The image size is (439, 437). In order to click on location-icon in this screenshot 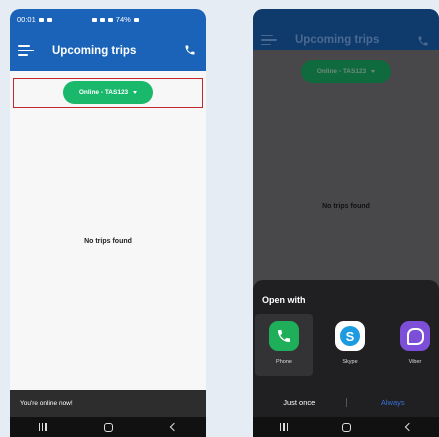, I will do `click(102, 19)`.